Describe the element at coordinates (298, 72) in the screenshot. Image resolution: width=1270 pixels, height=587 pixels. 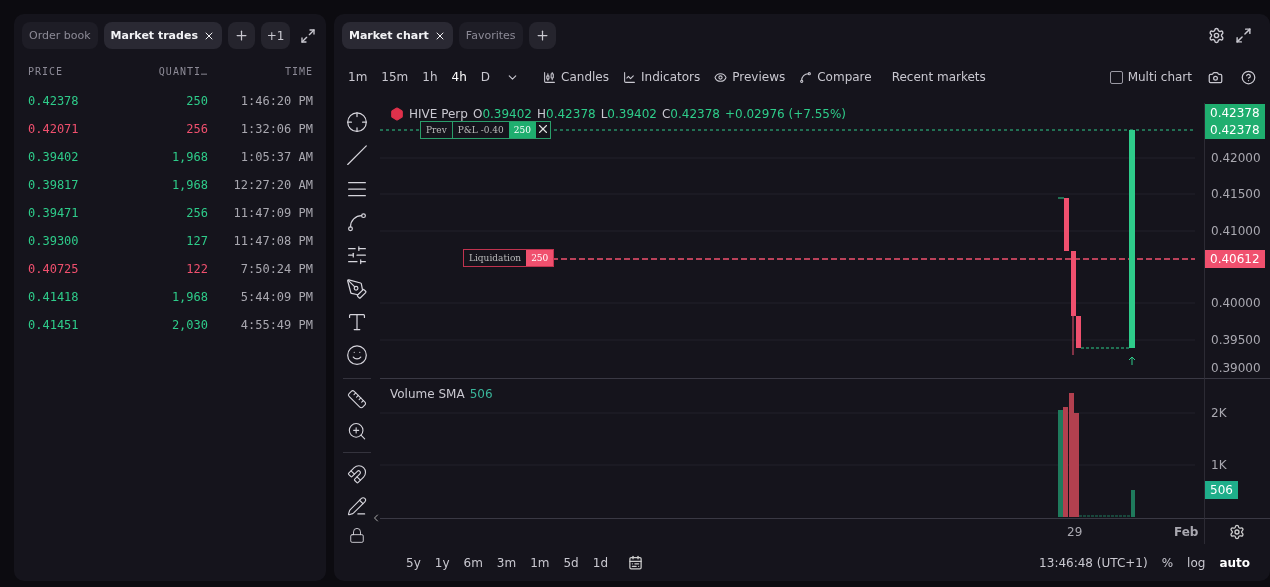
I see `column-header: TIME` at that location.